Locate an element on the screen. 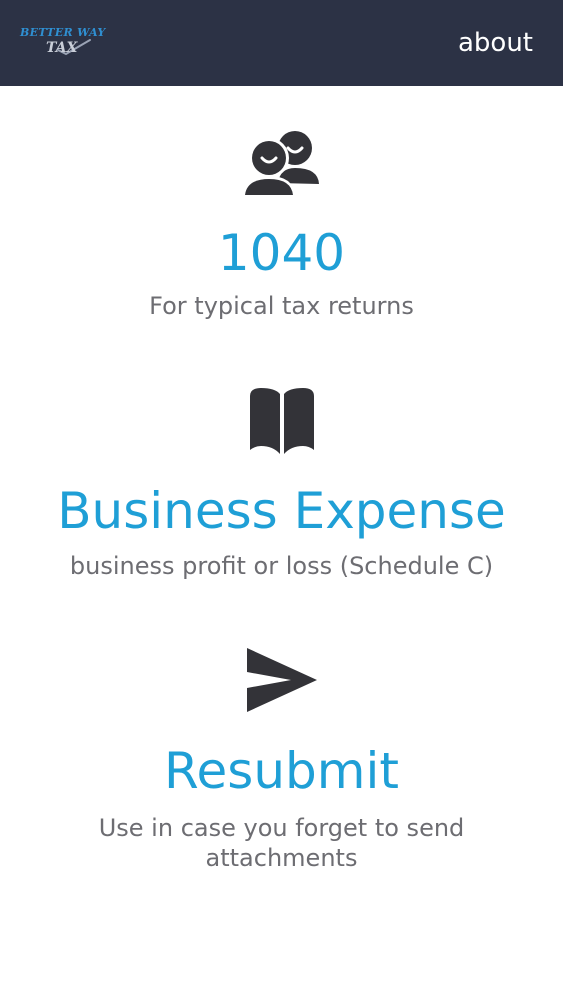 The image size is (563, 1000). option-description: business profit or loss (Schedule C) is located at coordinates (281, 566).